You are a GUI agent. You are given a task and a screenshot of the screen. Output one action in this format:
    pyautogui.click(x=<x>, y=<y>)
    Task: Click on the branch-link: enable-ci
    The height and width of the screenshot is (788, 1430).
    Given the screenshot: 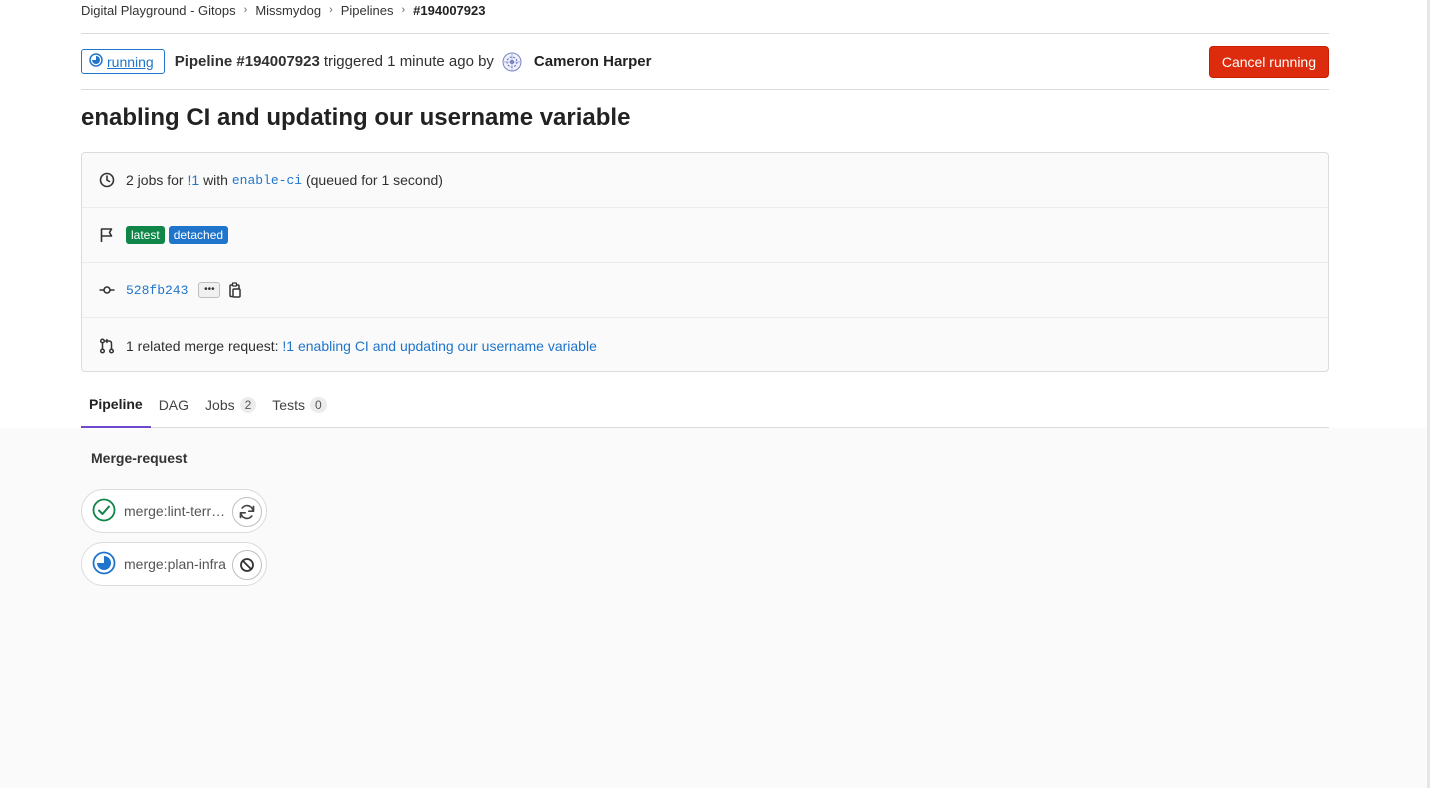 What is the action you would take?
    pyautogui.click(x=267, y=180)
    